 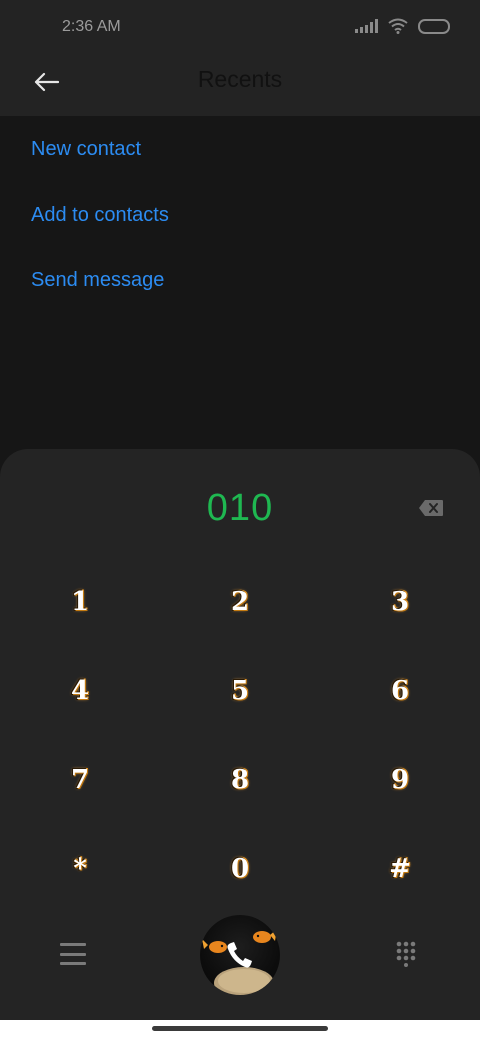 I want to click on key-hash-label: #, so click(x=400, y=869).